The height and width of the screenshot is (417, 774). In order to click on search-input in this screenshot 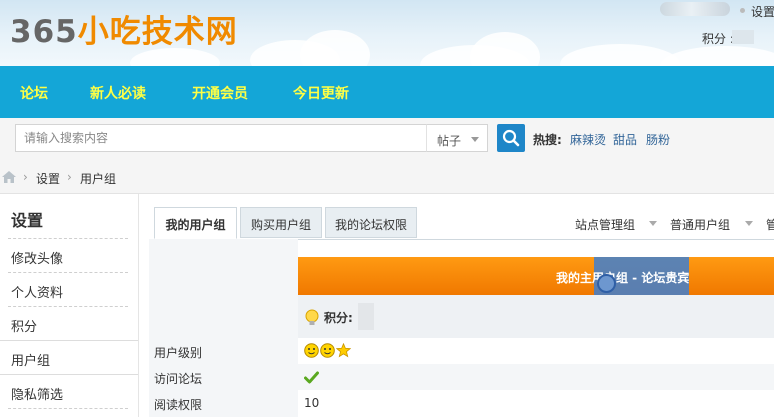, I will do `click(221, 138)`.